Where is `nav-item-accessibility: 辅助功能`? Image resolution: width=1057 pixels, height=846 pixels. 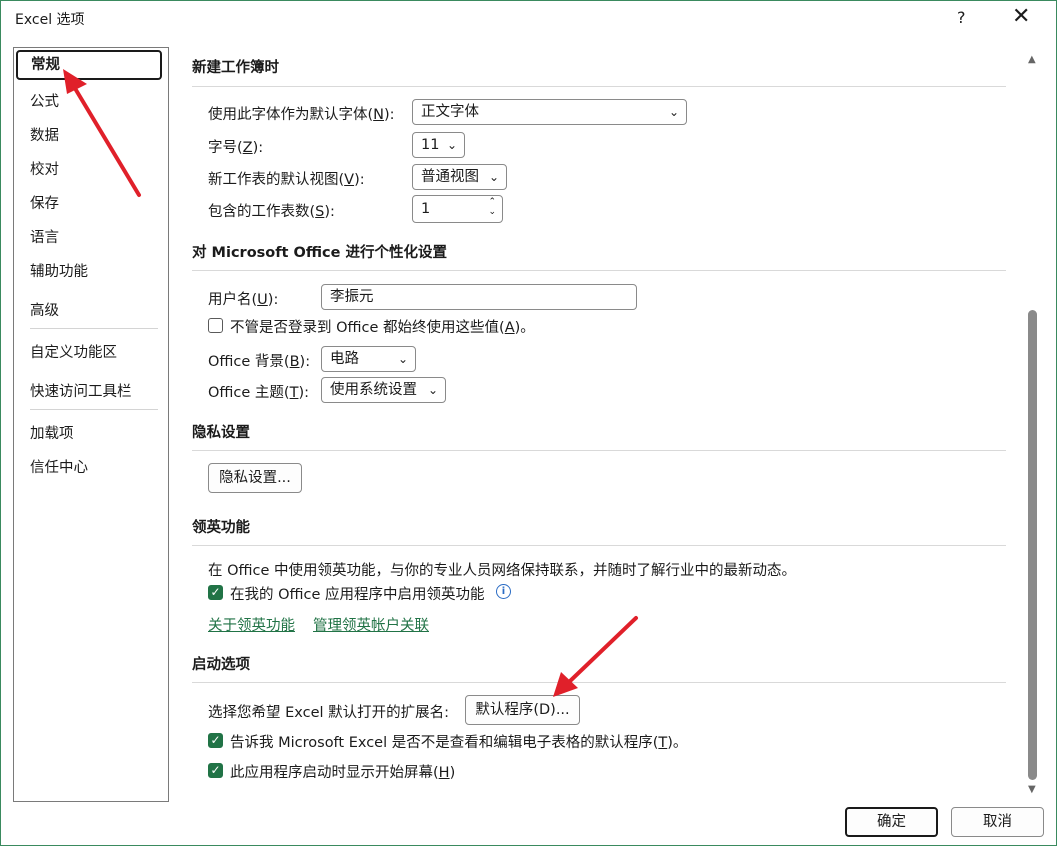
nav-item-accessibility: 辅助功能 is located at coordinates (59, 270).